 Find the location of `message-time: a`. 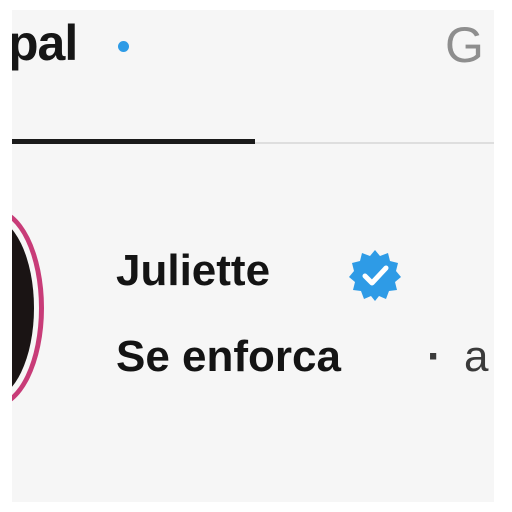

message-time: a is located at coordinates (476, 356).